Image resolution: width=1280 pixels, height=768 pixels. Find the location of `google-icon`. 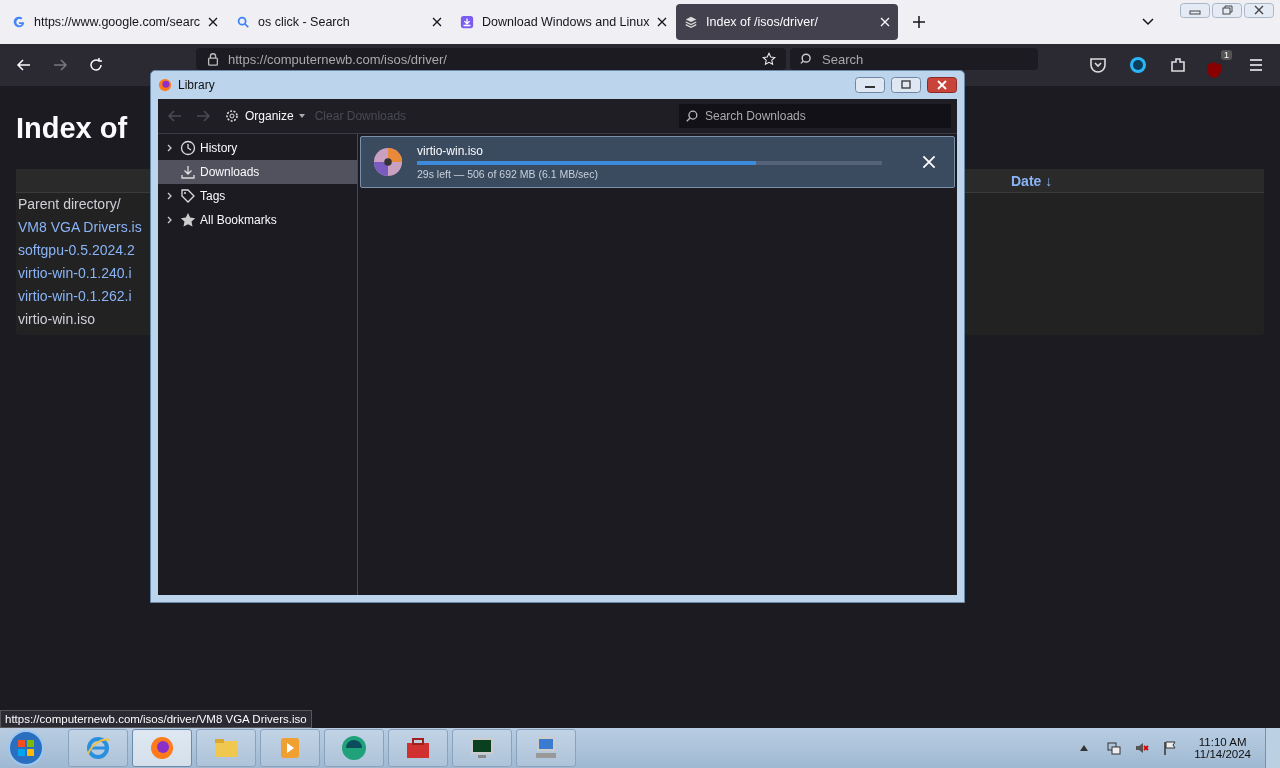

google-icon is located at coordinates (19, 22).